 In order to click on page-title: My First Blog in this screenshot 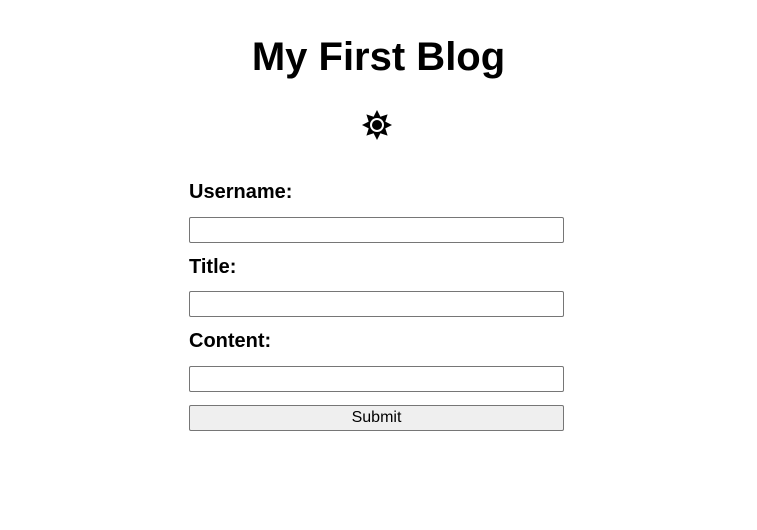, I will do `click(378, 57)`.